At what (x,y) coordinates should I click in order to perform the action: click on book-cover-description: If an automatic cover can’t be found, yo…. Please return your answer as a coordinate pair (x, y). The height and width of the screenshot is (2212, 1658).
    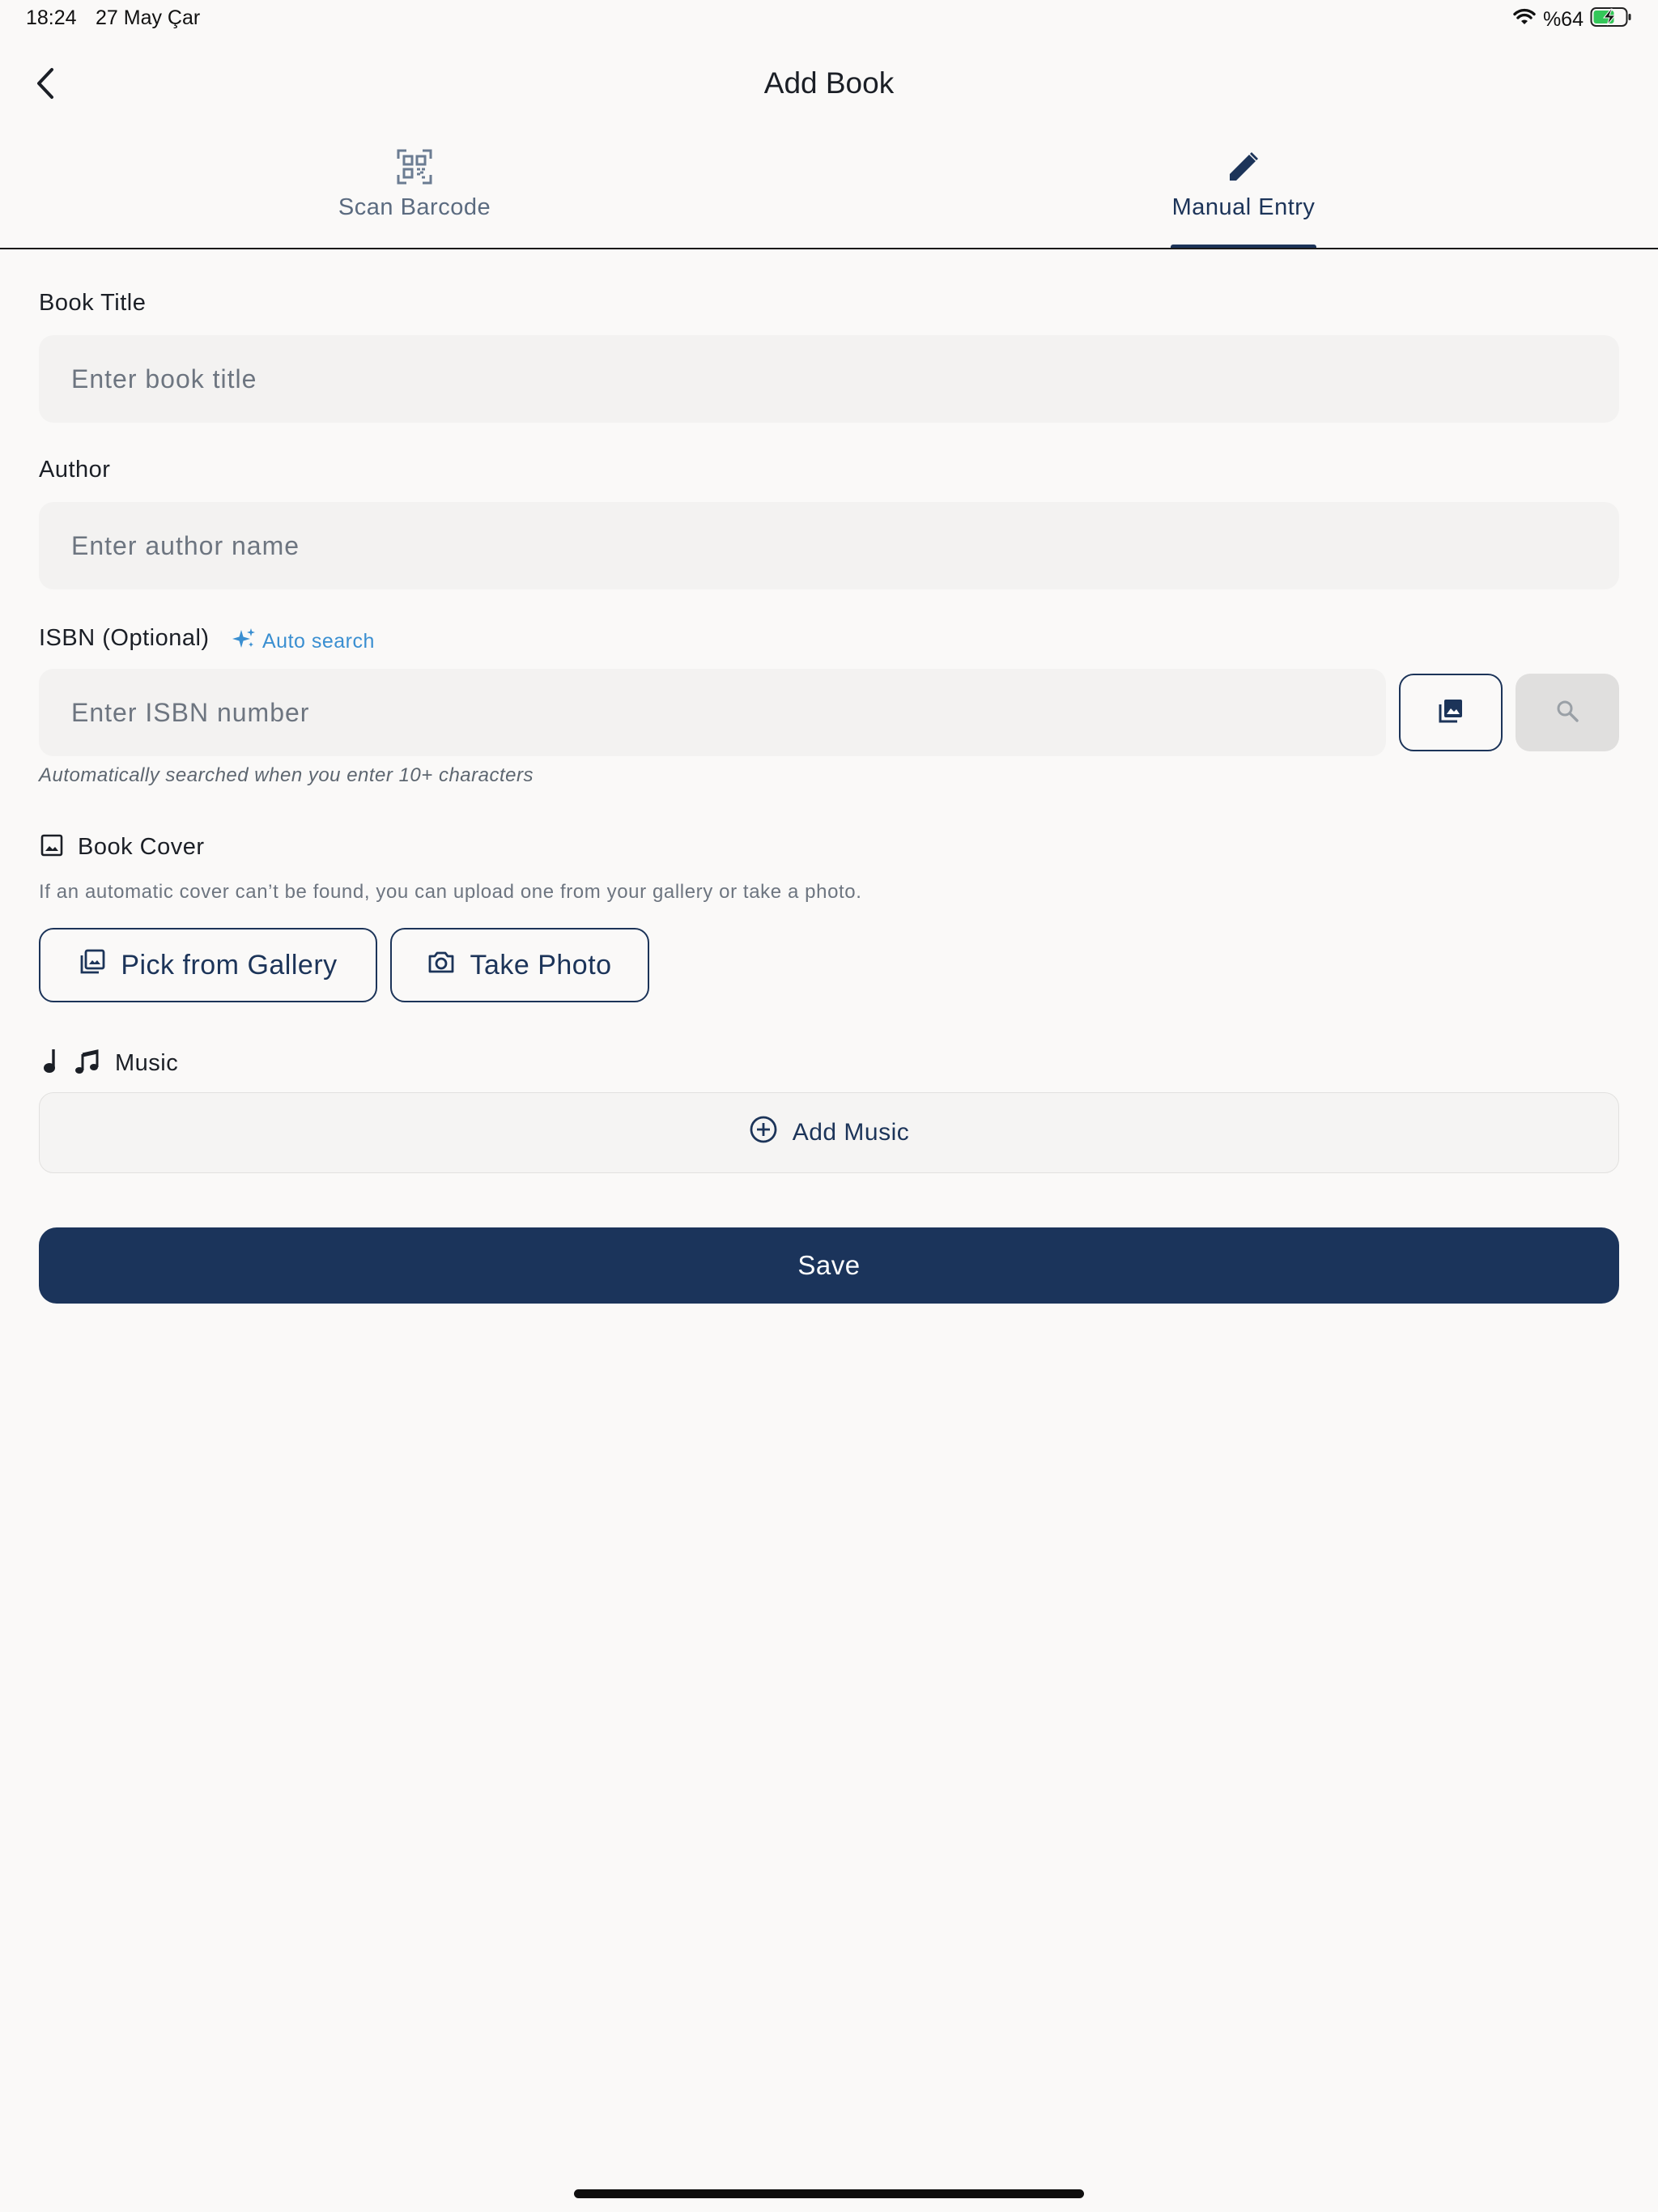
    Looking at the image, I should click on (450, 892).